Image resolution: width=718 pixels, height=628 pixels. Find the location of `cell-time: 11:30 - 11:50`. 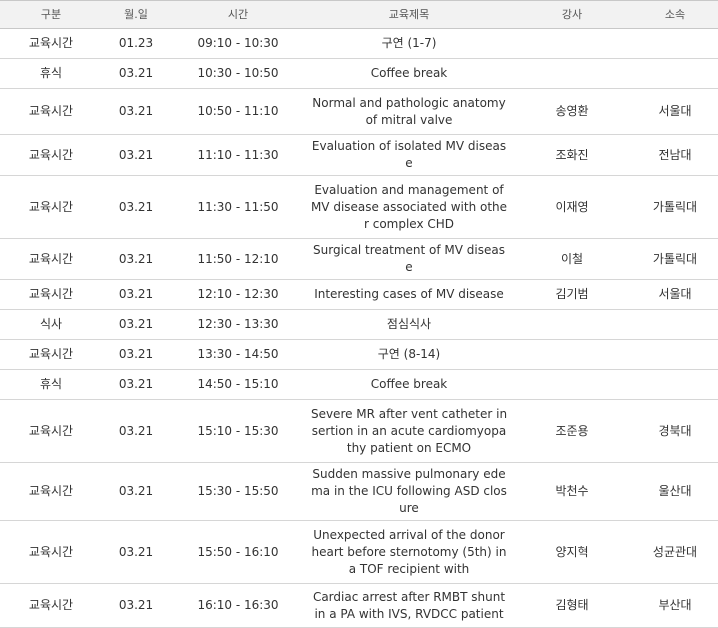

cell-time: 11:30 - 11:50 is located at coordinates (238, 207).